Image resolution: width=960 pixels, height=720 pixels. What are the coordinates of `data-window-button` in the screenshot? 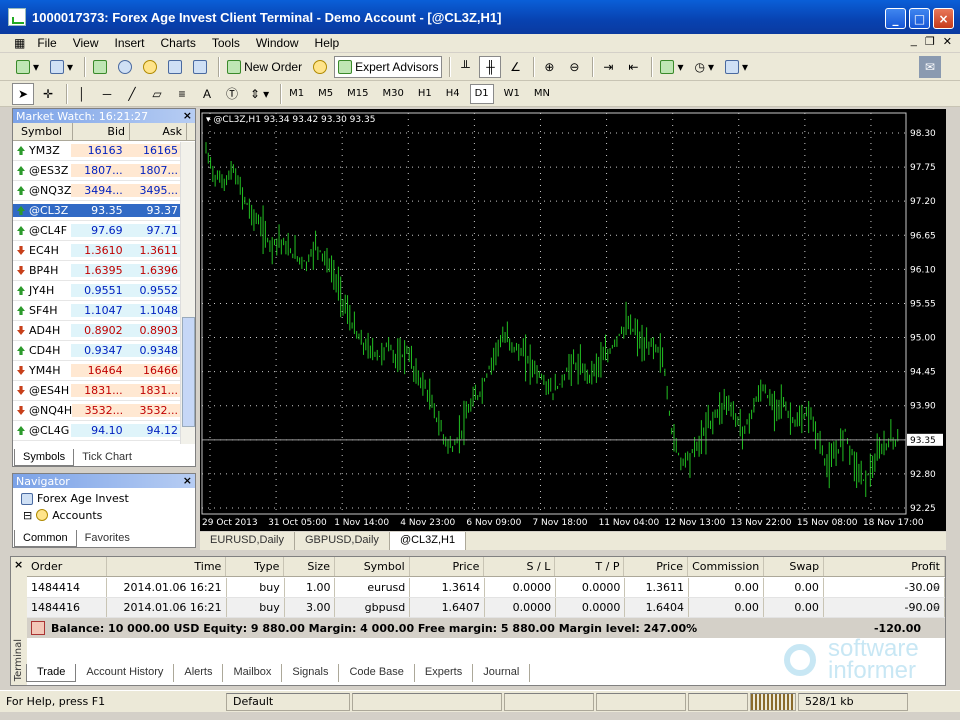 It's located at (125, 67).